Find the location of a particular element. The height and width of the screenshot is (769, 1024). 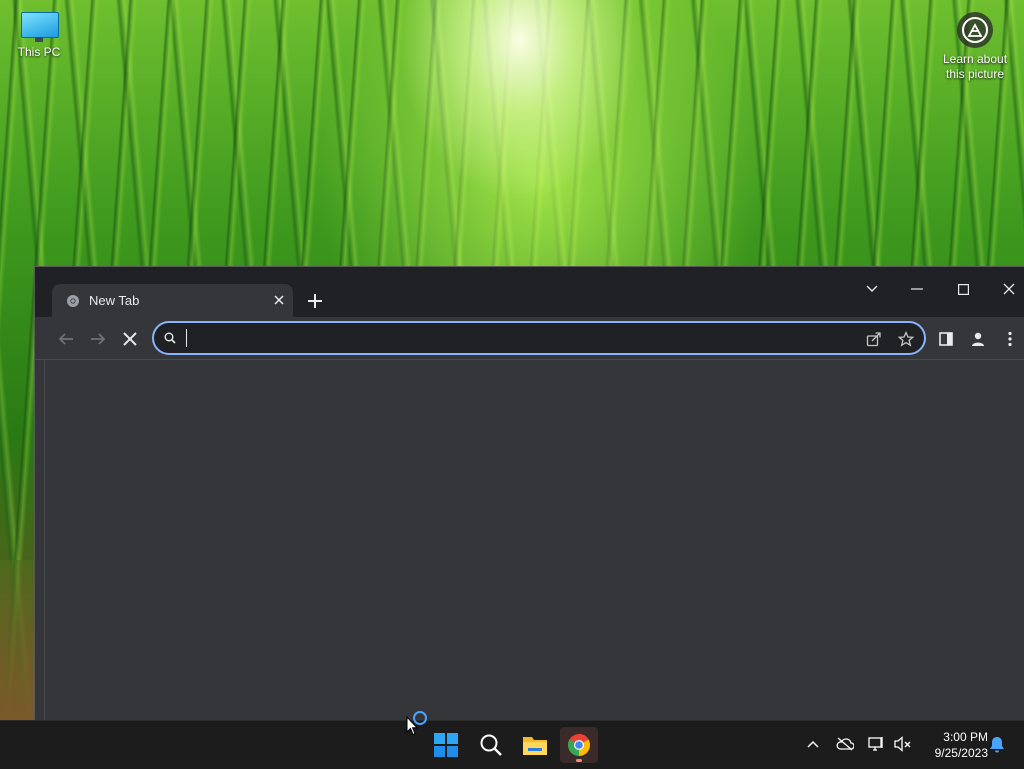

browser-toolbar is located at coordinates (529, 338).